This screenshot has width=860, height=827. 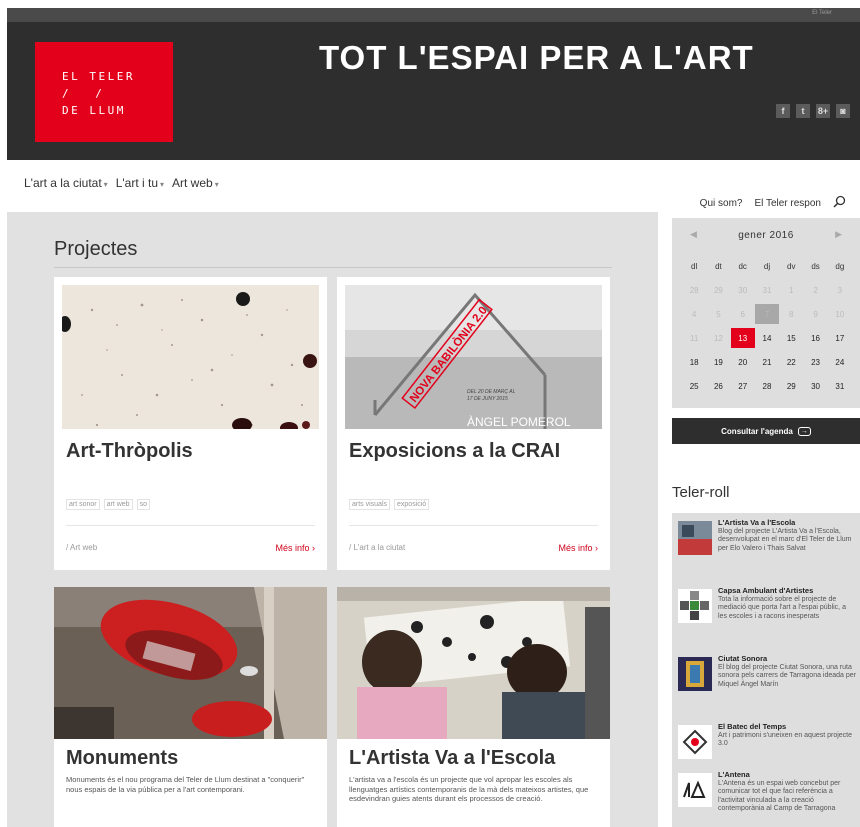 What do you see at coordinates (87, 93) in the screenshot?
I see `logo-line: / /` at bounding box center [87, 93].